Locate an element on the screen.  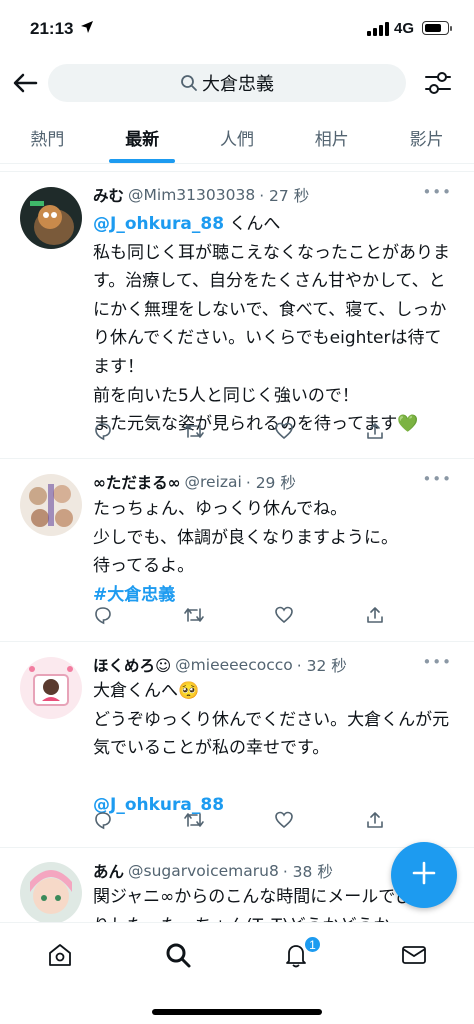
display-name: あん is located at coordinates (108, 871).